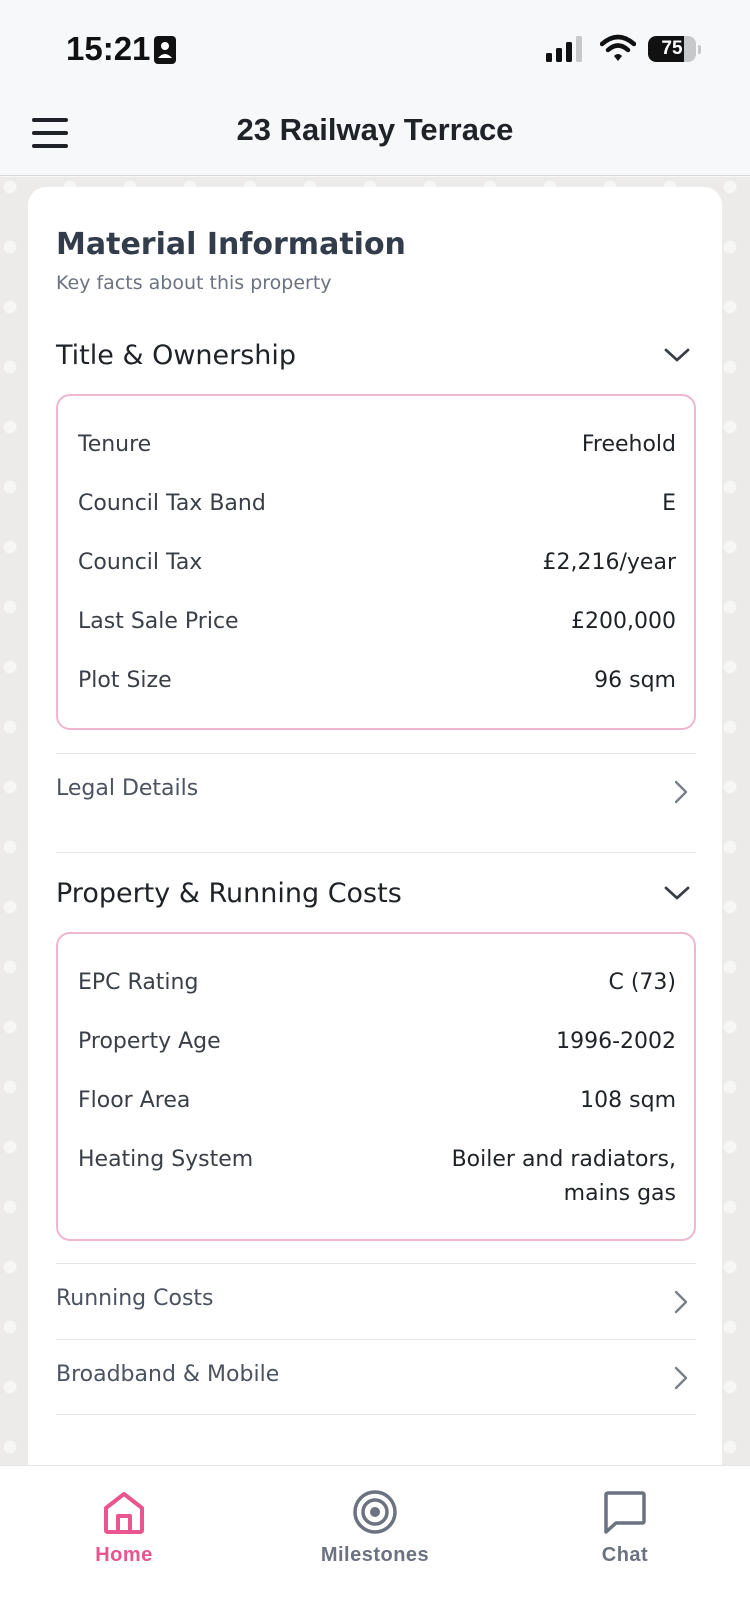 The height and width of the screenshot is (1623, 750). What do you see at coordinates (625, 1512) in the screenshot?
I see `chat-icon` at bounding box center [625, 1512].